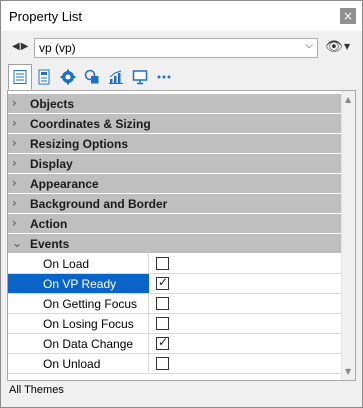 The height and width of the screenshot is (408, 363). I want to click on event-row-on-getting-focus: On Getting Focus, so click(175, 304).